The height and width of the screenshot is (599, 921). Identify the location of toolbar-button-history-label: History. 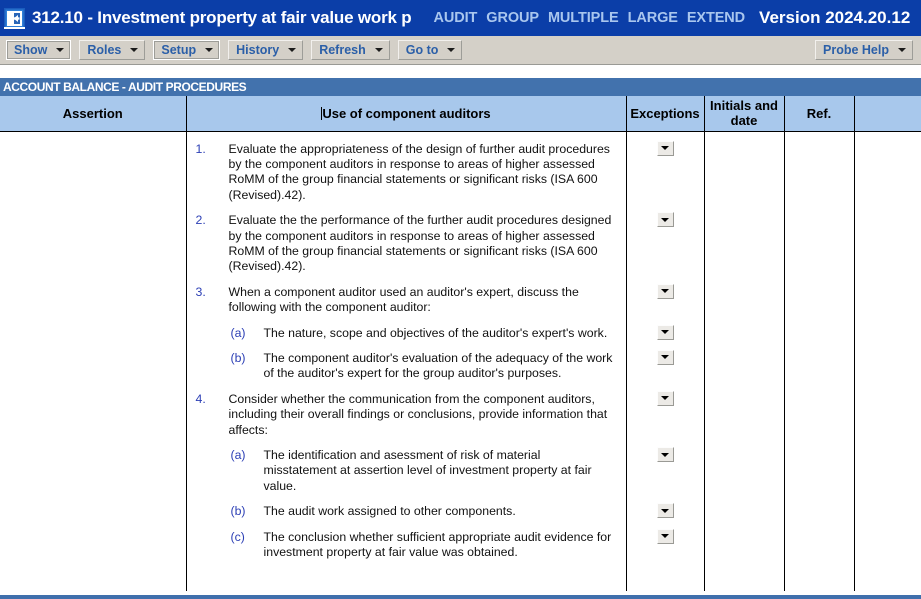
(258, 50).